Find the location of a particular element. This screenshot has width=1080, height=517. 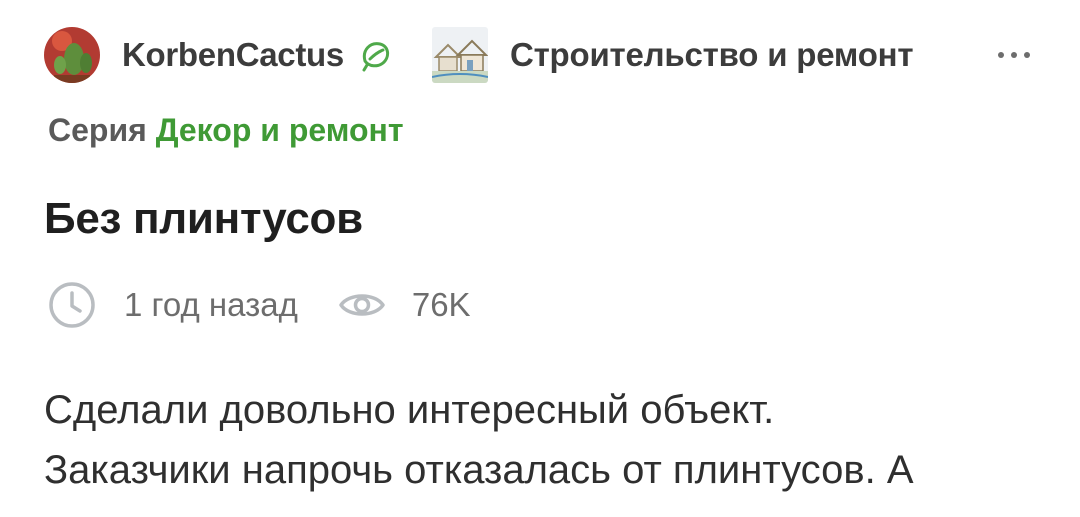

more-options-button is located at coordinates (1014, 55).